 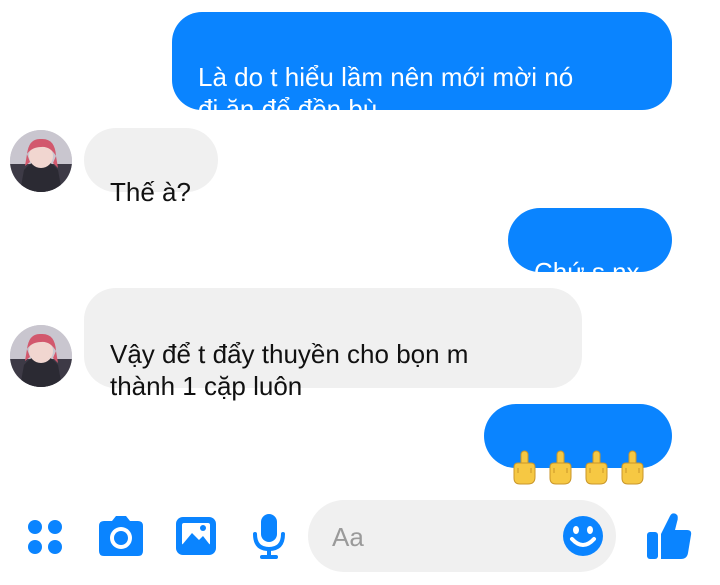 I want to click on image-icon, so click(x=196, y=536).